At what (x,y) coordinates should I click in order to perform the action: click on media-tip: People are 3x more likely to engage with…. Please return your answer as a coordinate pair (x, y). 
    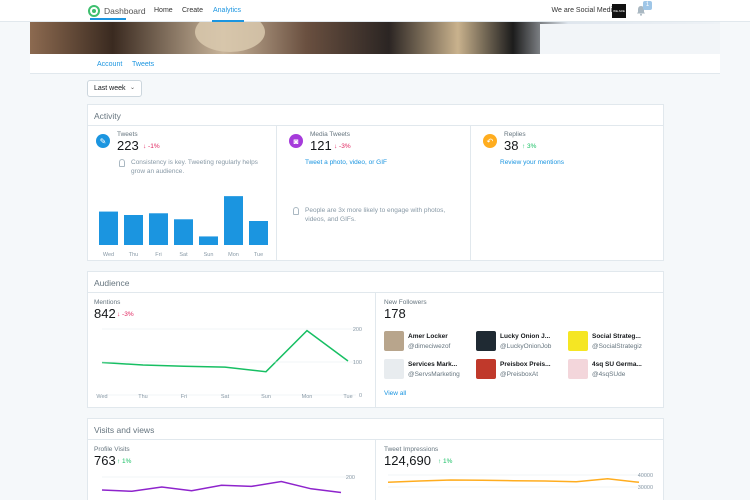
    Looking at the image, I should click on (375, 215).